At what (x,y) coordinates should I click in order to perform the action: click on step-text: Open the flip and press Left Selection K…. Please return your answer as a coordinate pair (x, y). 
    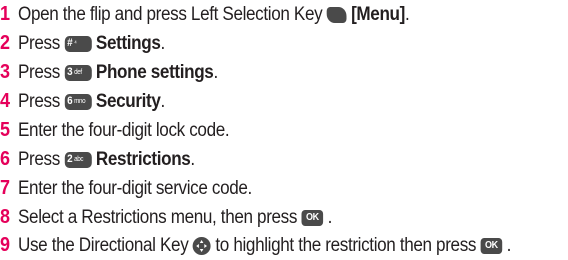
    Looking at the image, I should click on (170, 14).